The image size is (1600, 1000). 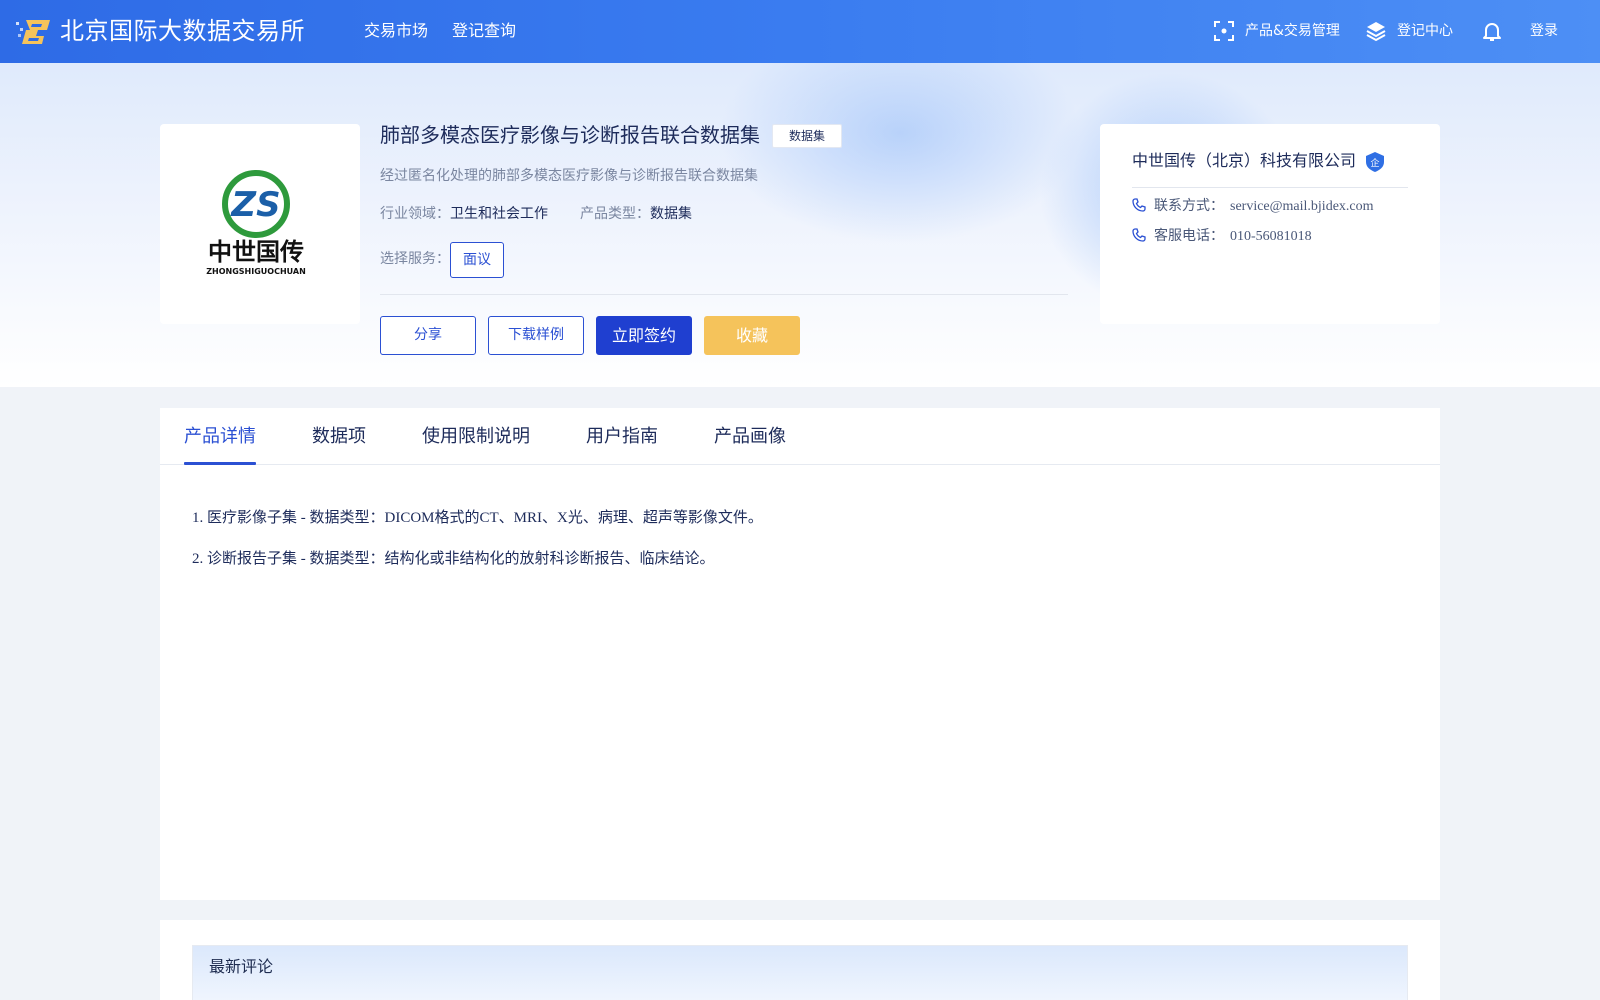 I want to click on provider-logo-card: ZS 中世国传 ZHONGSHIGUOCHUAN, so click(x=260, y=224).